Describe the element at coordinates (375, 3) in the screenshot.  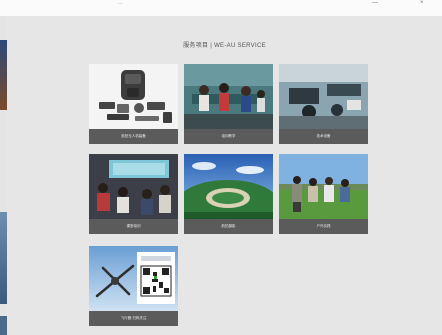
I see `minimize-icon: —` at that location.